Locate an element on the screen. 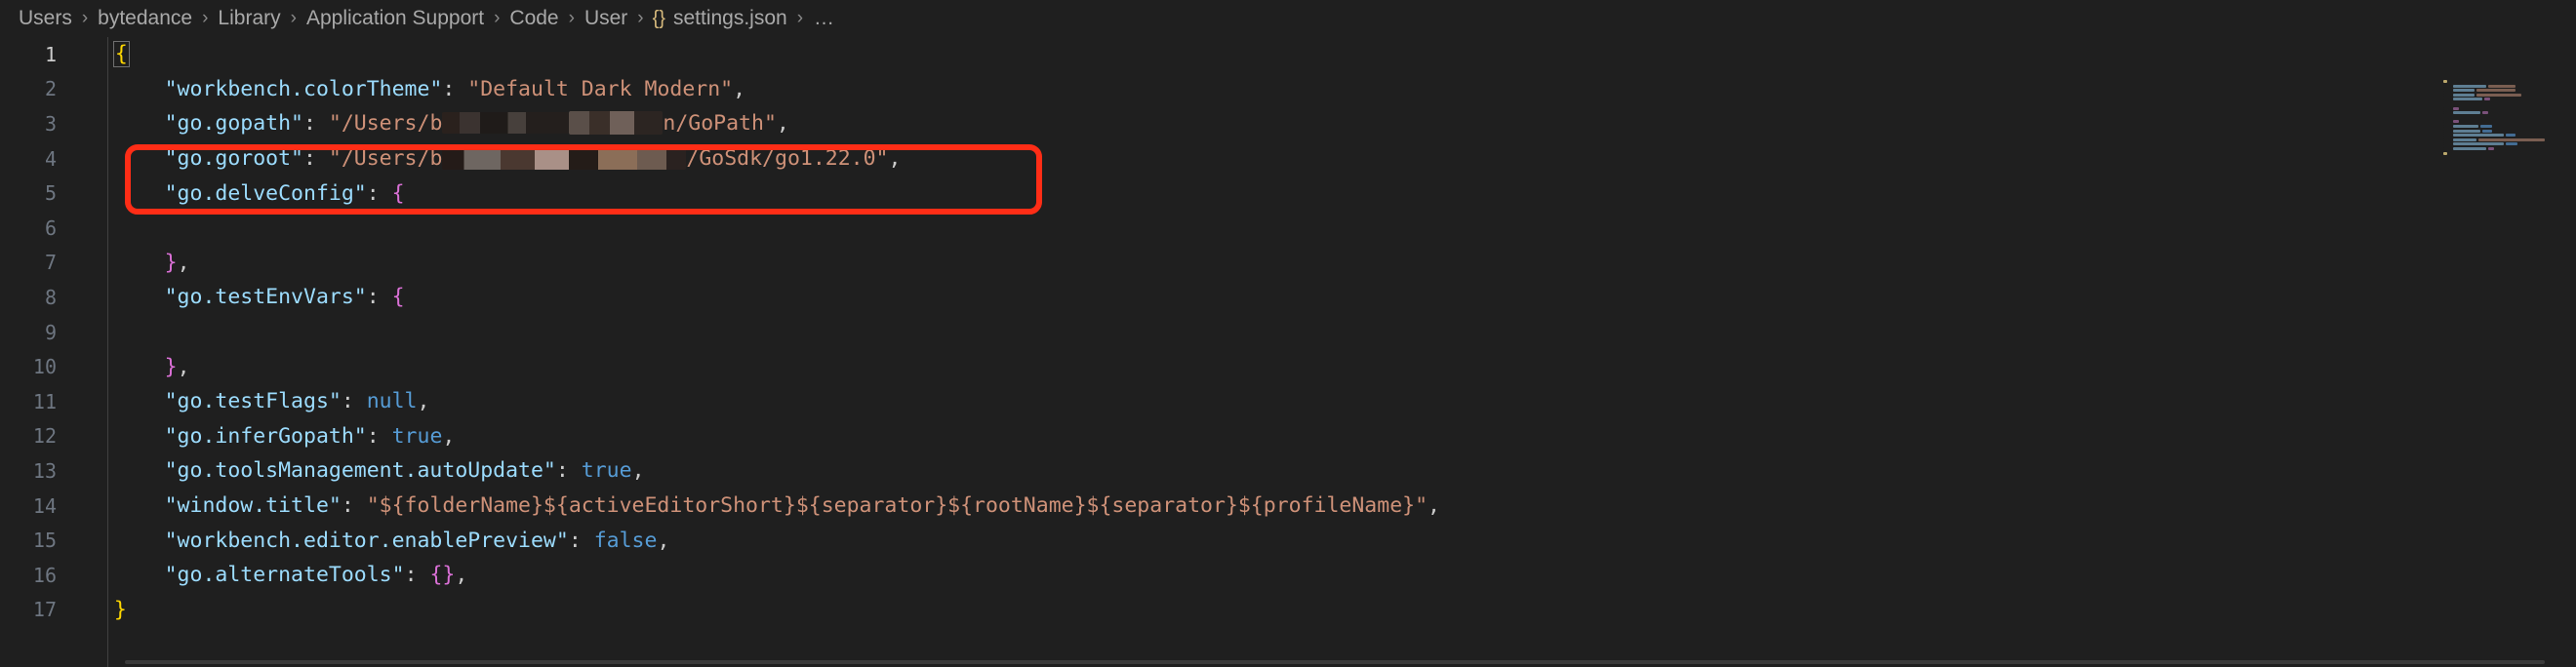  code-line-content: "go.alternateTools": {}, is located at coordinates (272, 575).